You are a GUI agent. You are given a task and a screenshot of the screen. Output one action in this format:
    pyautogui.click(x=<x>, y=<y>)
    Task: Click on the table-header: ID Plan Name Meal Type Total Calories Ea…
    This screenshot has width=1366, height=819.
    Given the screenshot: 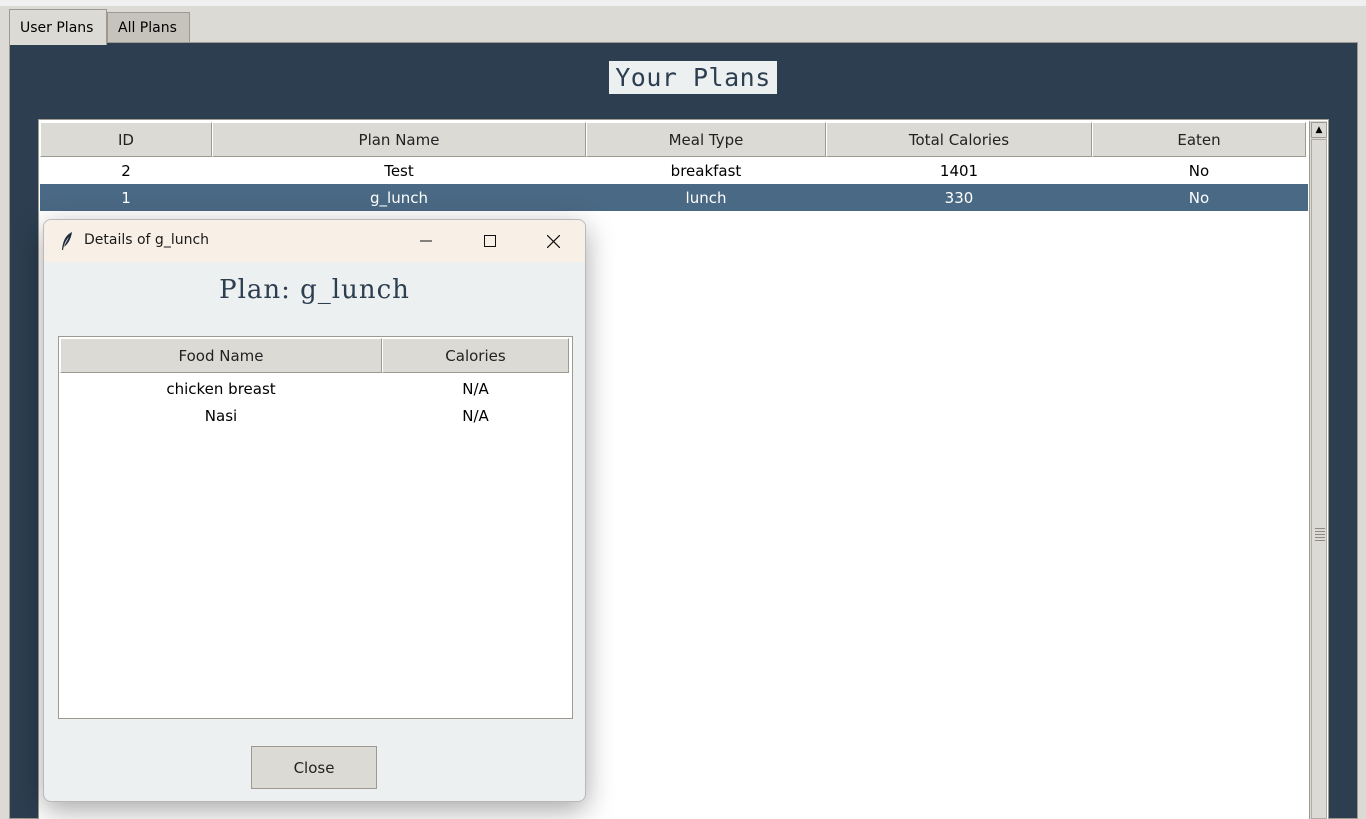 What is the action you would take?
    pyautogui.click(x=673, y=139)
    